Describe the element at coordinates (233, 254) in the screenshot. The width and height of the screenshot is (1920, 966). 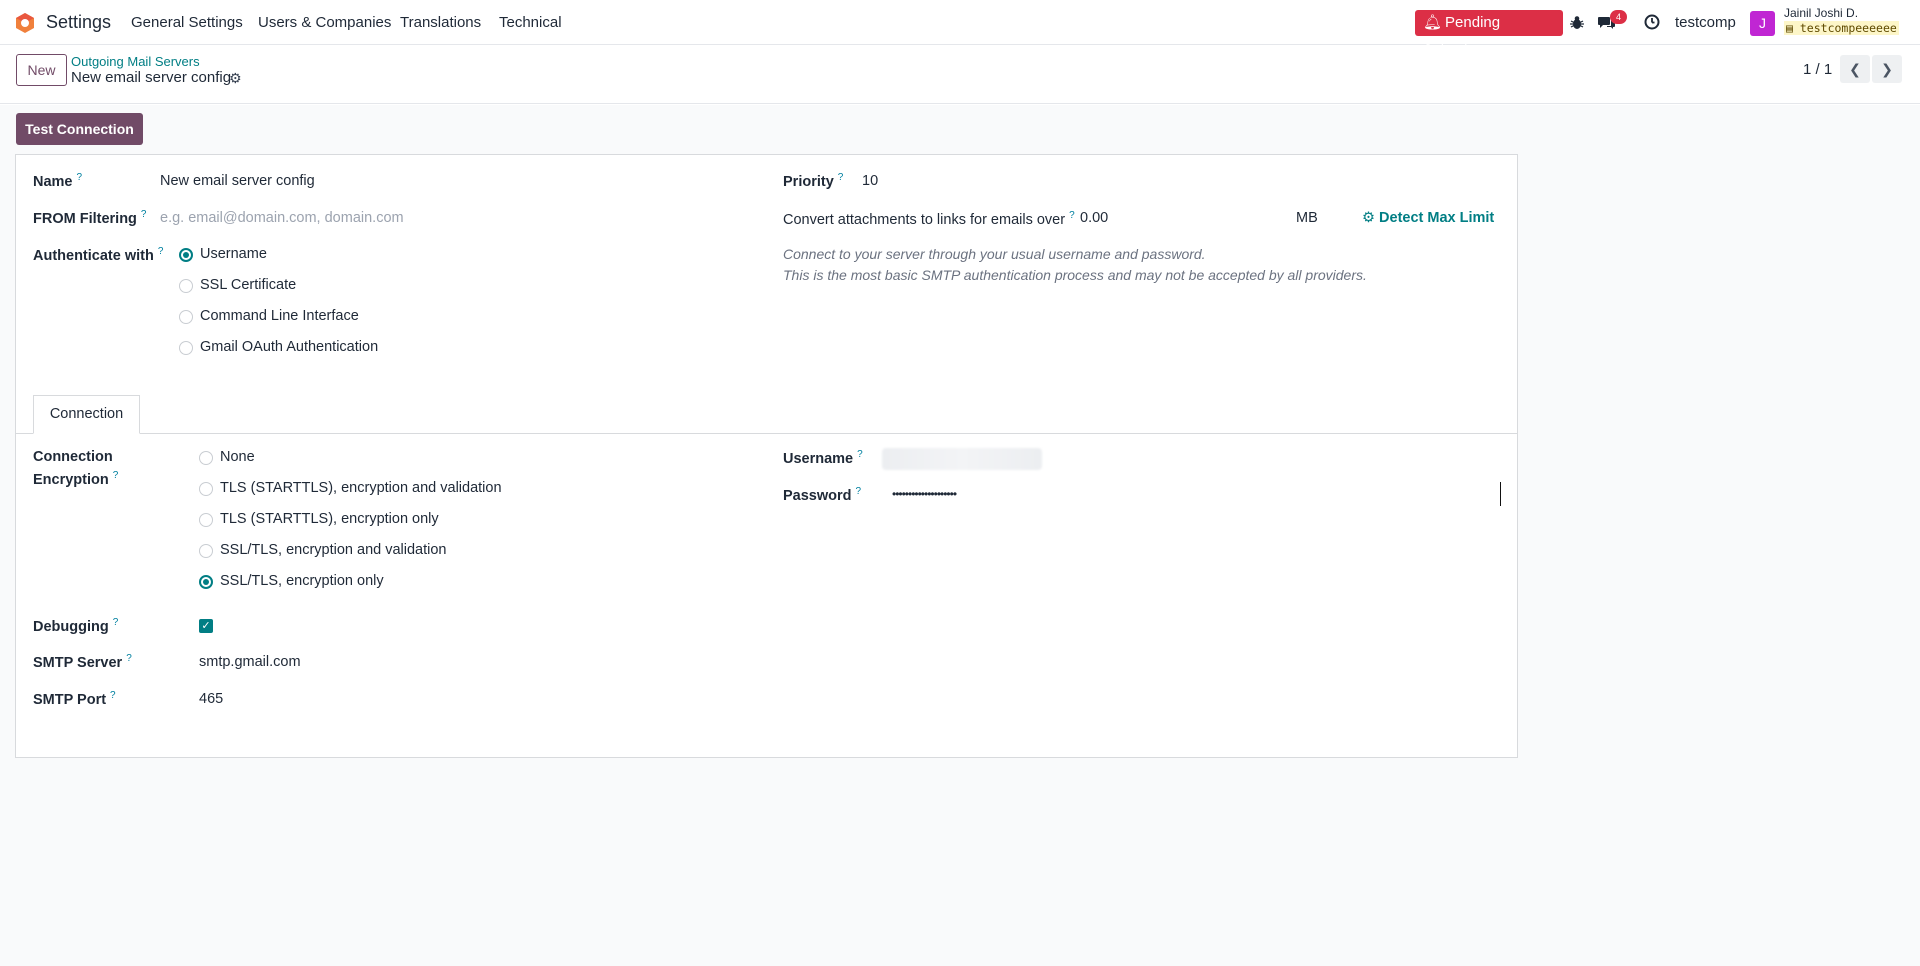
I see `auth-username-label: Username` at that location.